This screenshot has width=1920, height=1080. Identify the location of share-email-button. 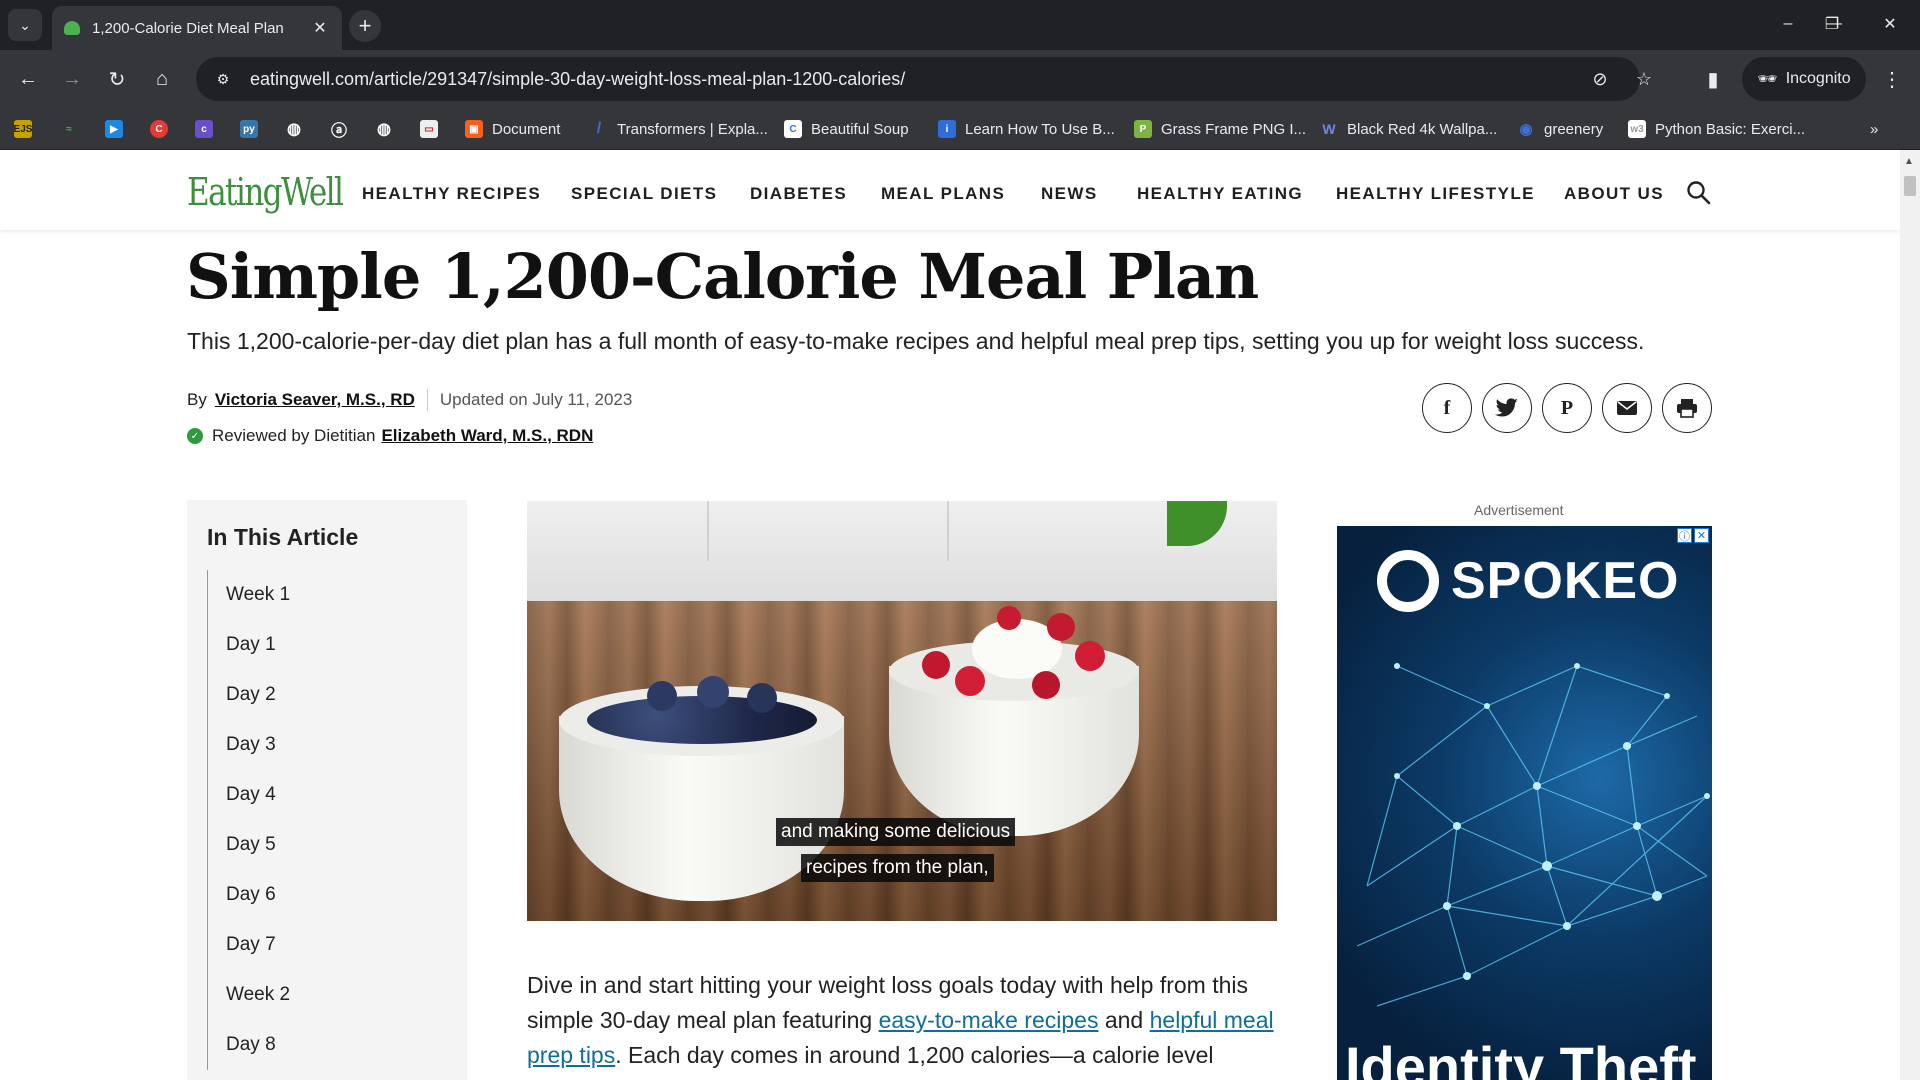
(1627, 408).